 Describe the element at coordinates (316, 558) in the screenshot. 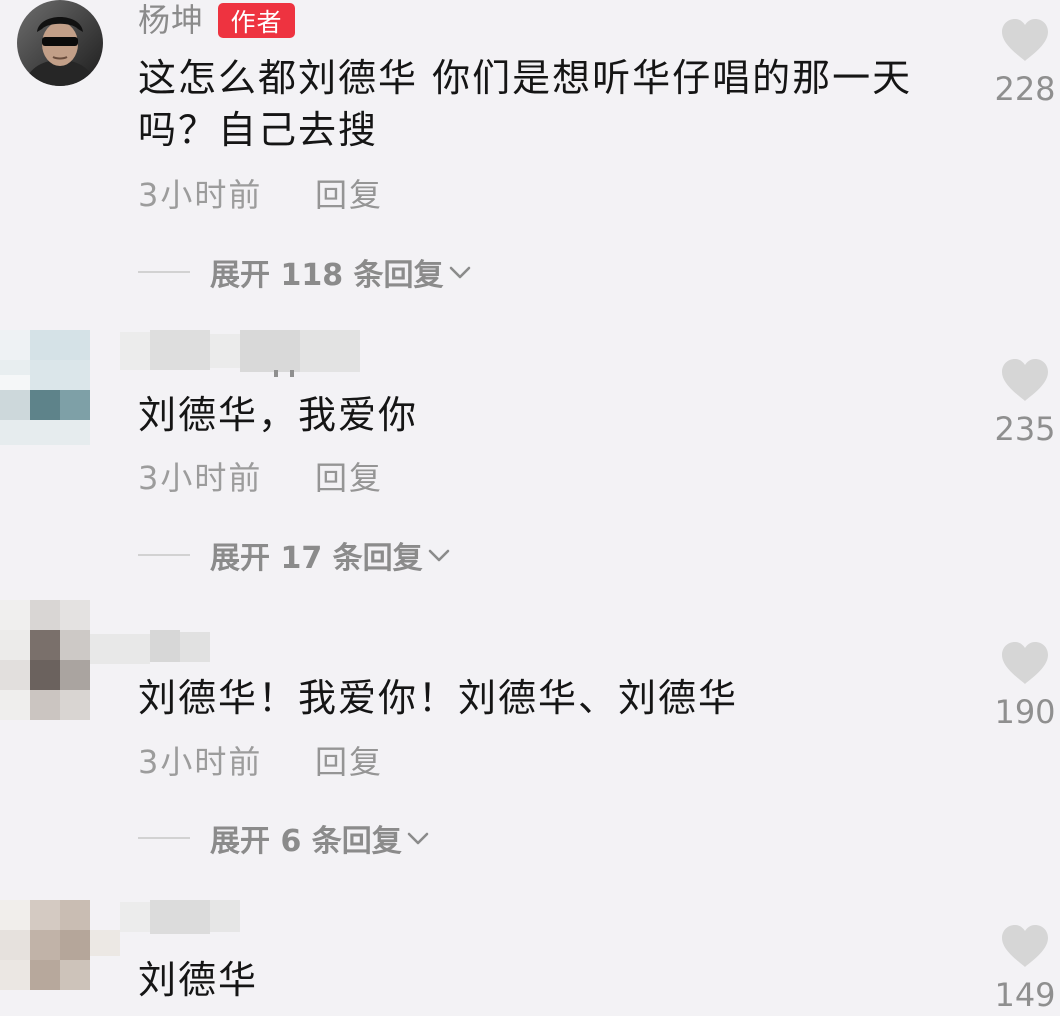

I see `expand-replies-label: 展开 17 条回复` at that location.